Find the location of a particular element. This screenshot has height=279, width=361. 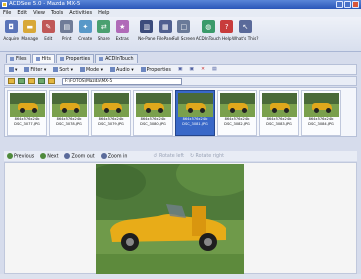

print-button: ▤ Print is located at coordinates (67, 33).